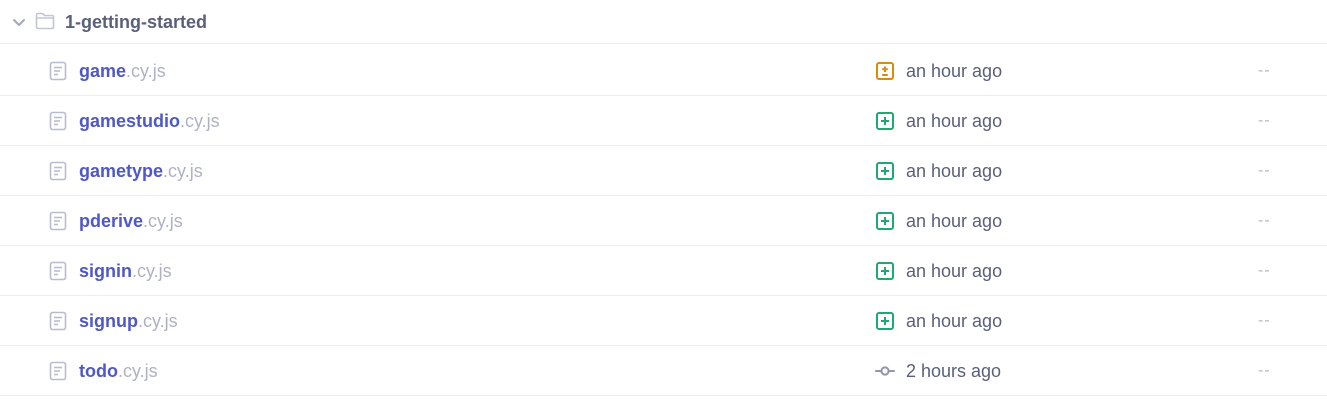 The image size is (1327, 402). What do you see at coordinates (663, 271) in the screenshot?
I see `spec-file-row: signin.cy.js an hour ago --` at bounding box center [663, 271].